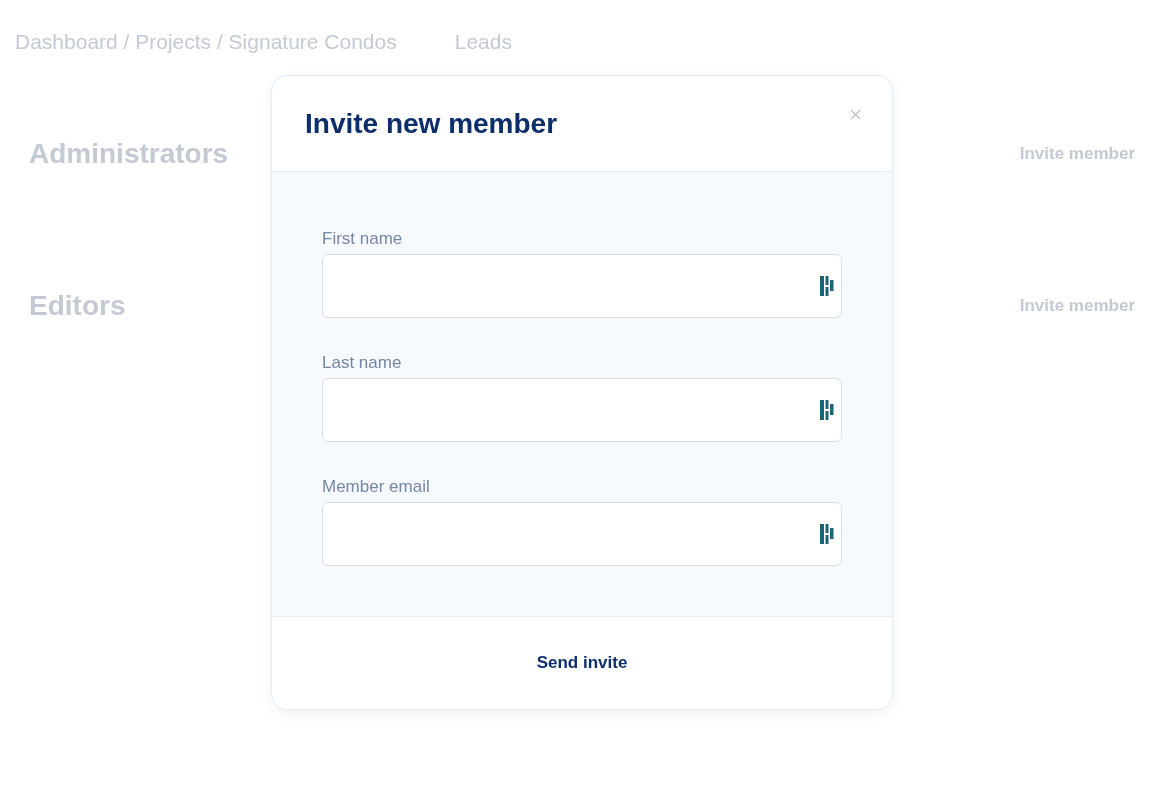  Describe the element at coordinates (206, 42) in the screenshot. I see `breadcrumb: Dashboard / Projects / Signature Condos` at that location.